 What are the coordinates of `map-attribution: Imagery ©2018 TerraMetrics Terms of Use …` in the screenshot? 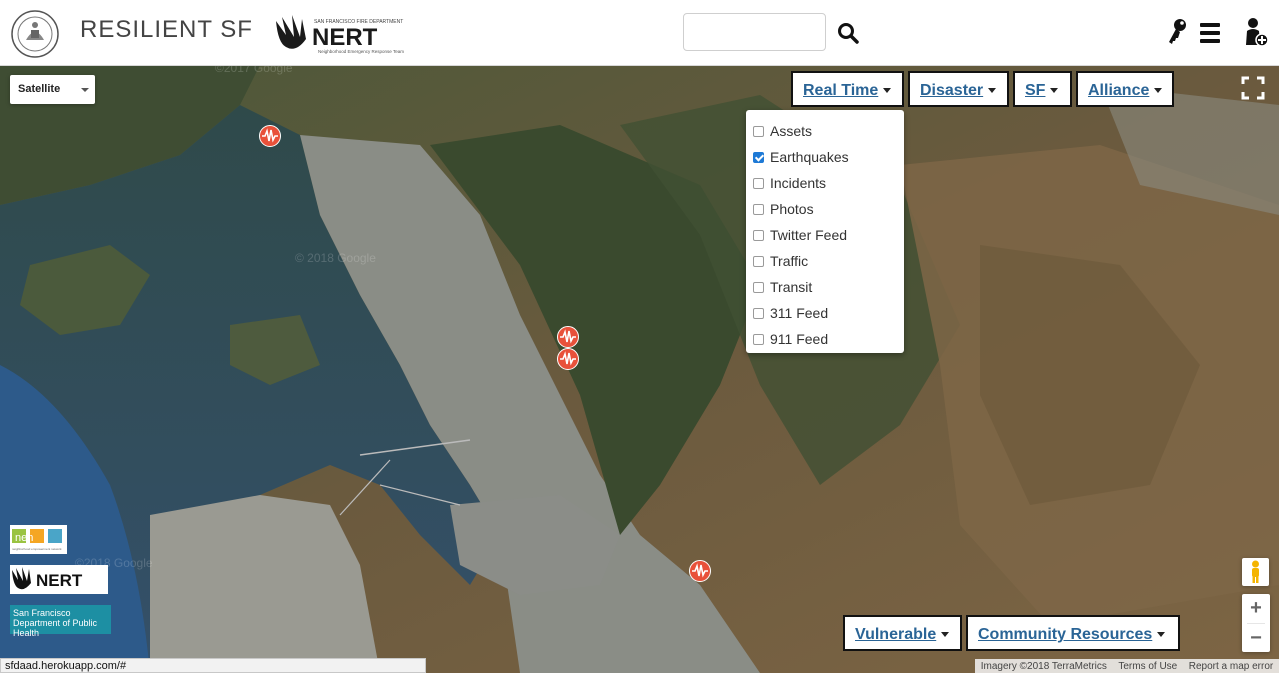 It's located at (1127, 666).